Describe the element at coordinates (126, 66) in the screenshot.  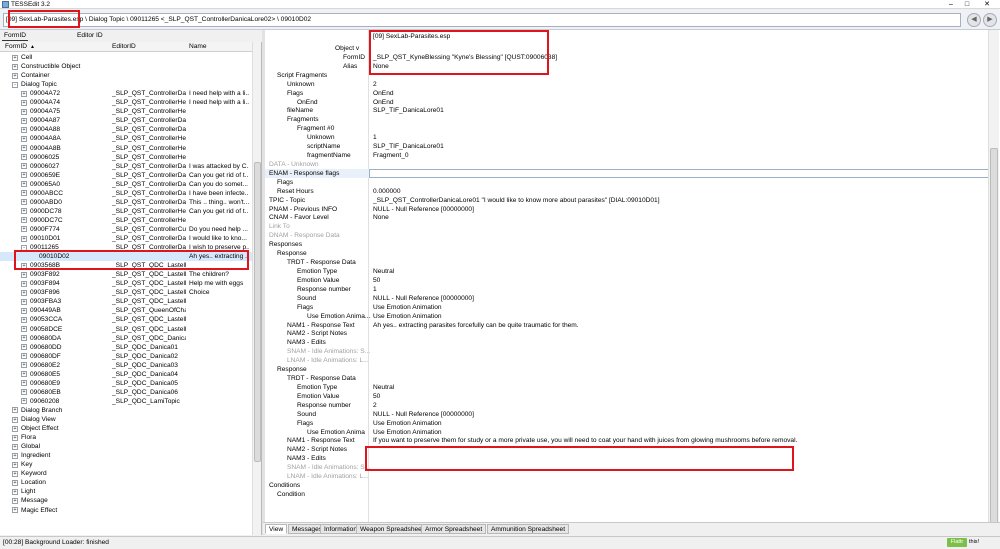
I see `tree-row: + Constructible Object` at that location.